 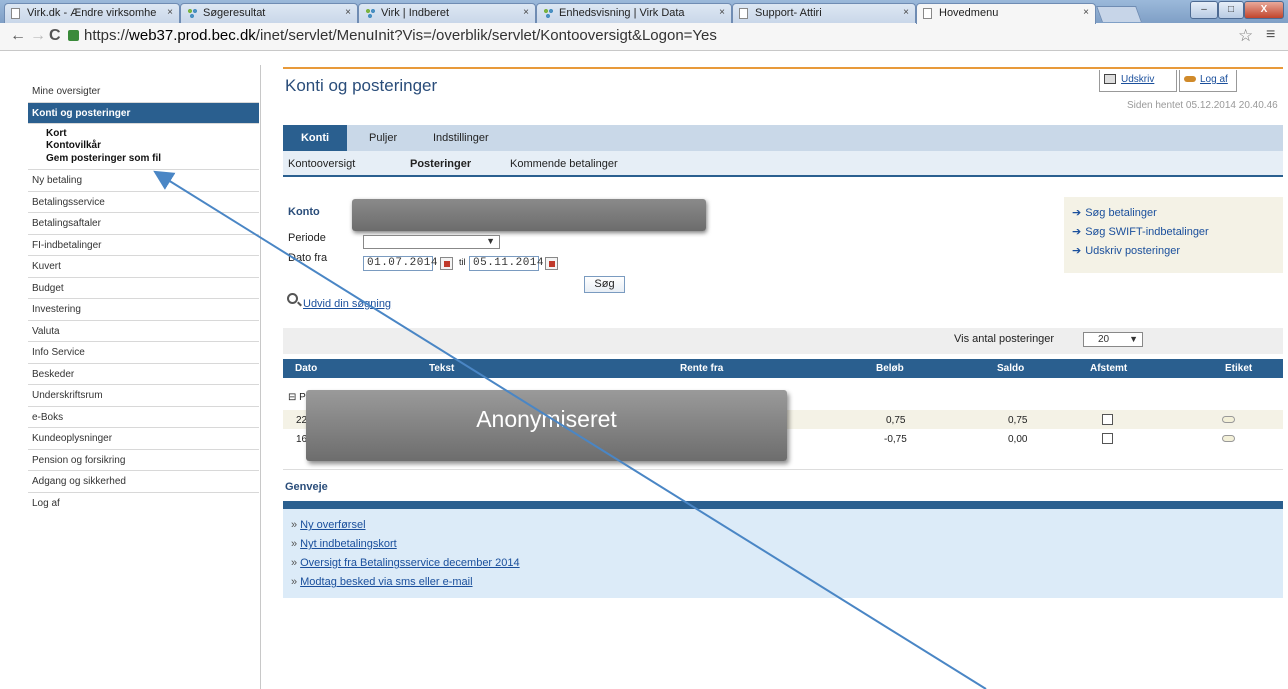 I want to click on col-beloeb: Beløb, so click(x=890, y=368).